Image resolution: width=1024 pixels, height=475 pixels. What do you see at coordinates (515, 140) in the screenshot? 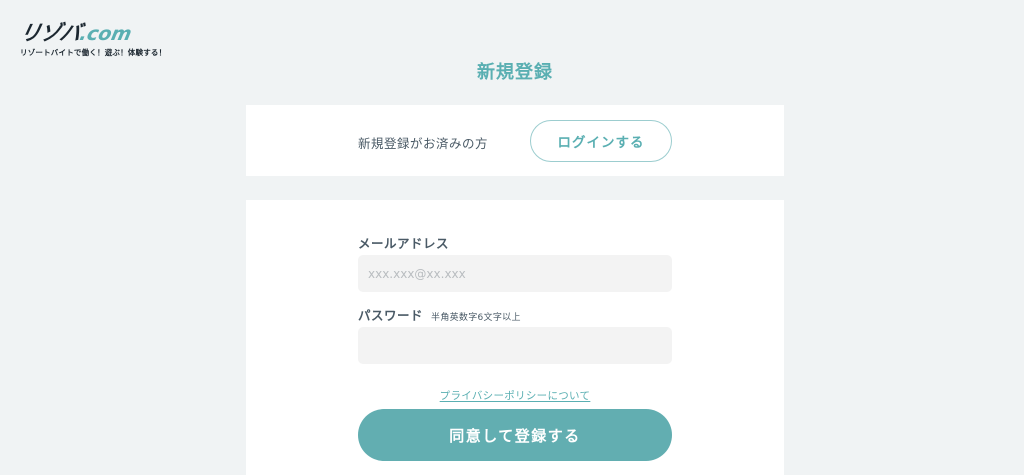
I see `login-card: 新規登録がお済みの方 ログインする` at bounding box center [515, 140].